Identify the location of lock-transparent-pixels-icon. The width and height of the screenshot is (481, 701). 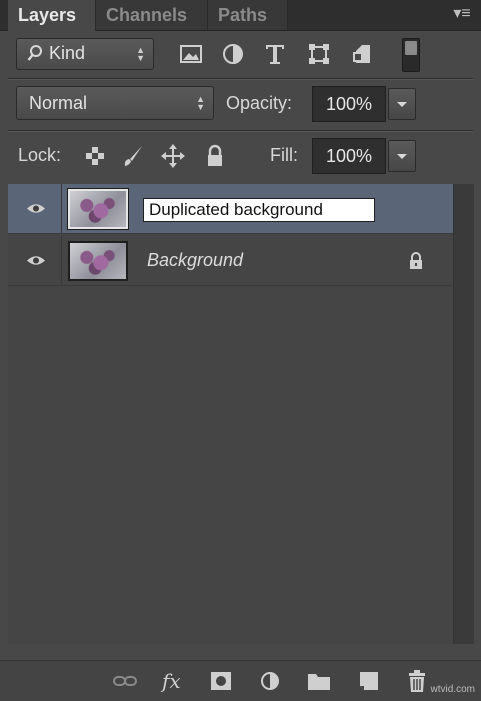
(95, 156).